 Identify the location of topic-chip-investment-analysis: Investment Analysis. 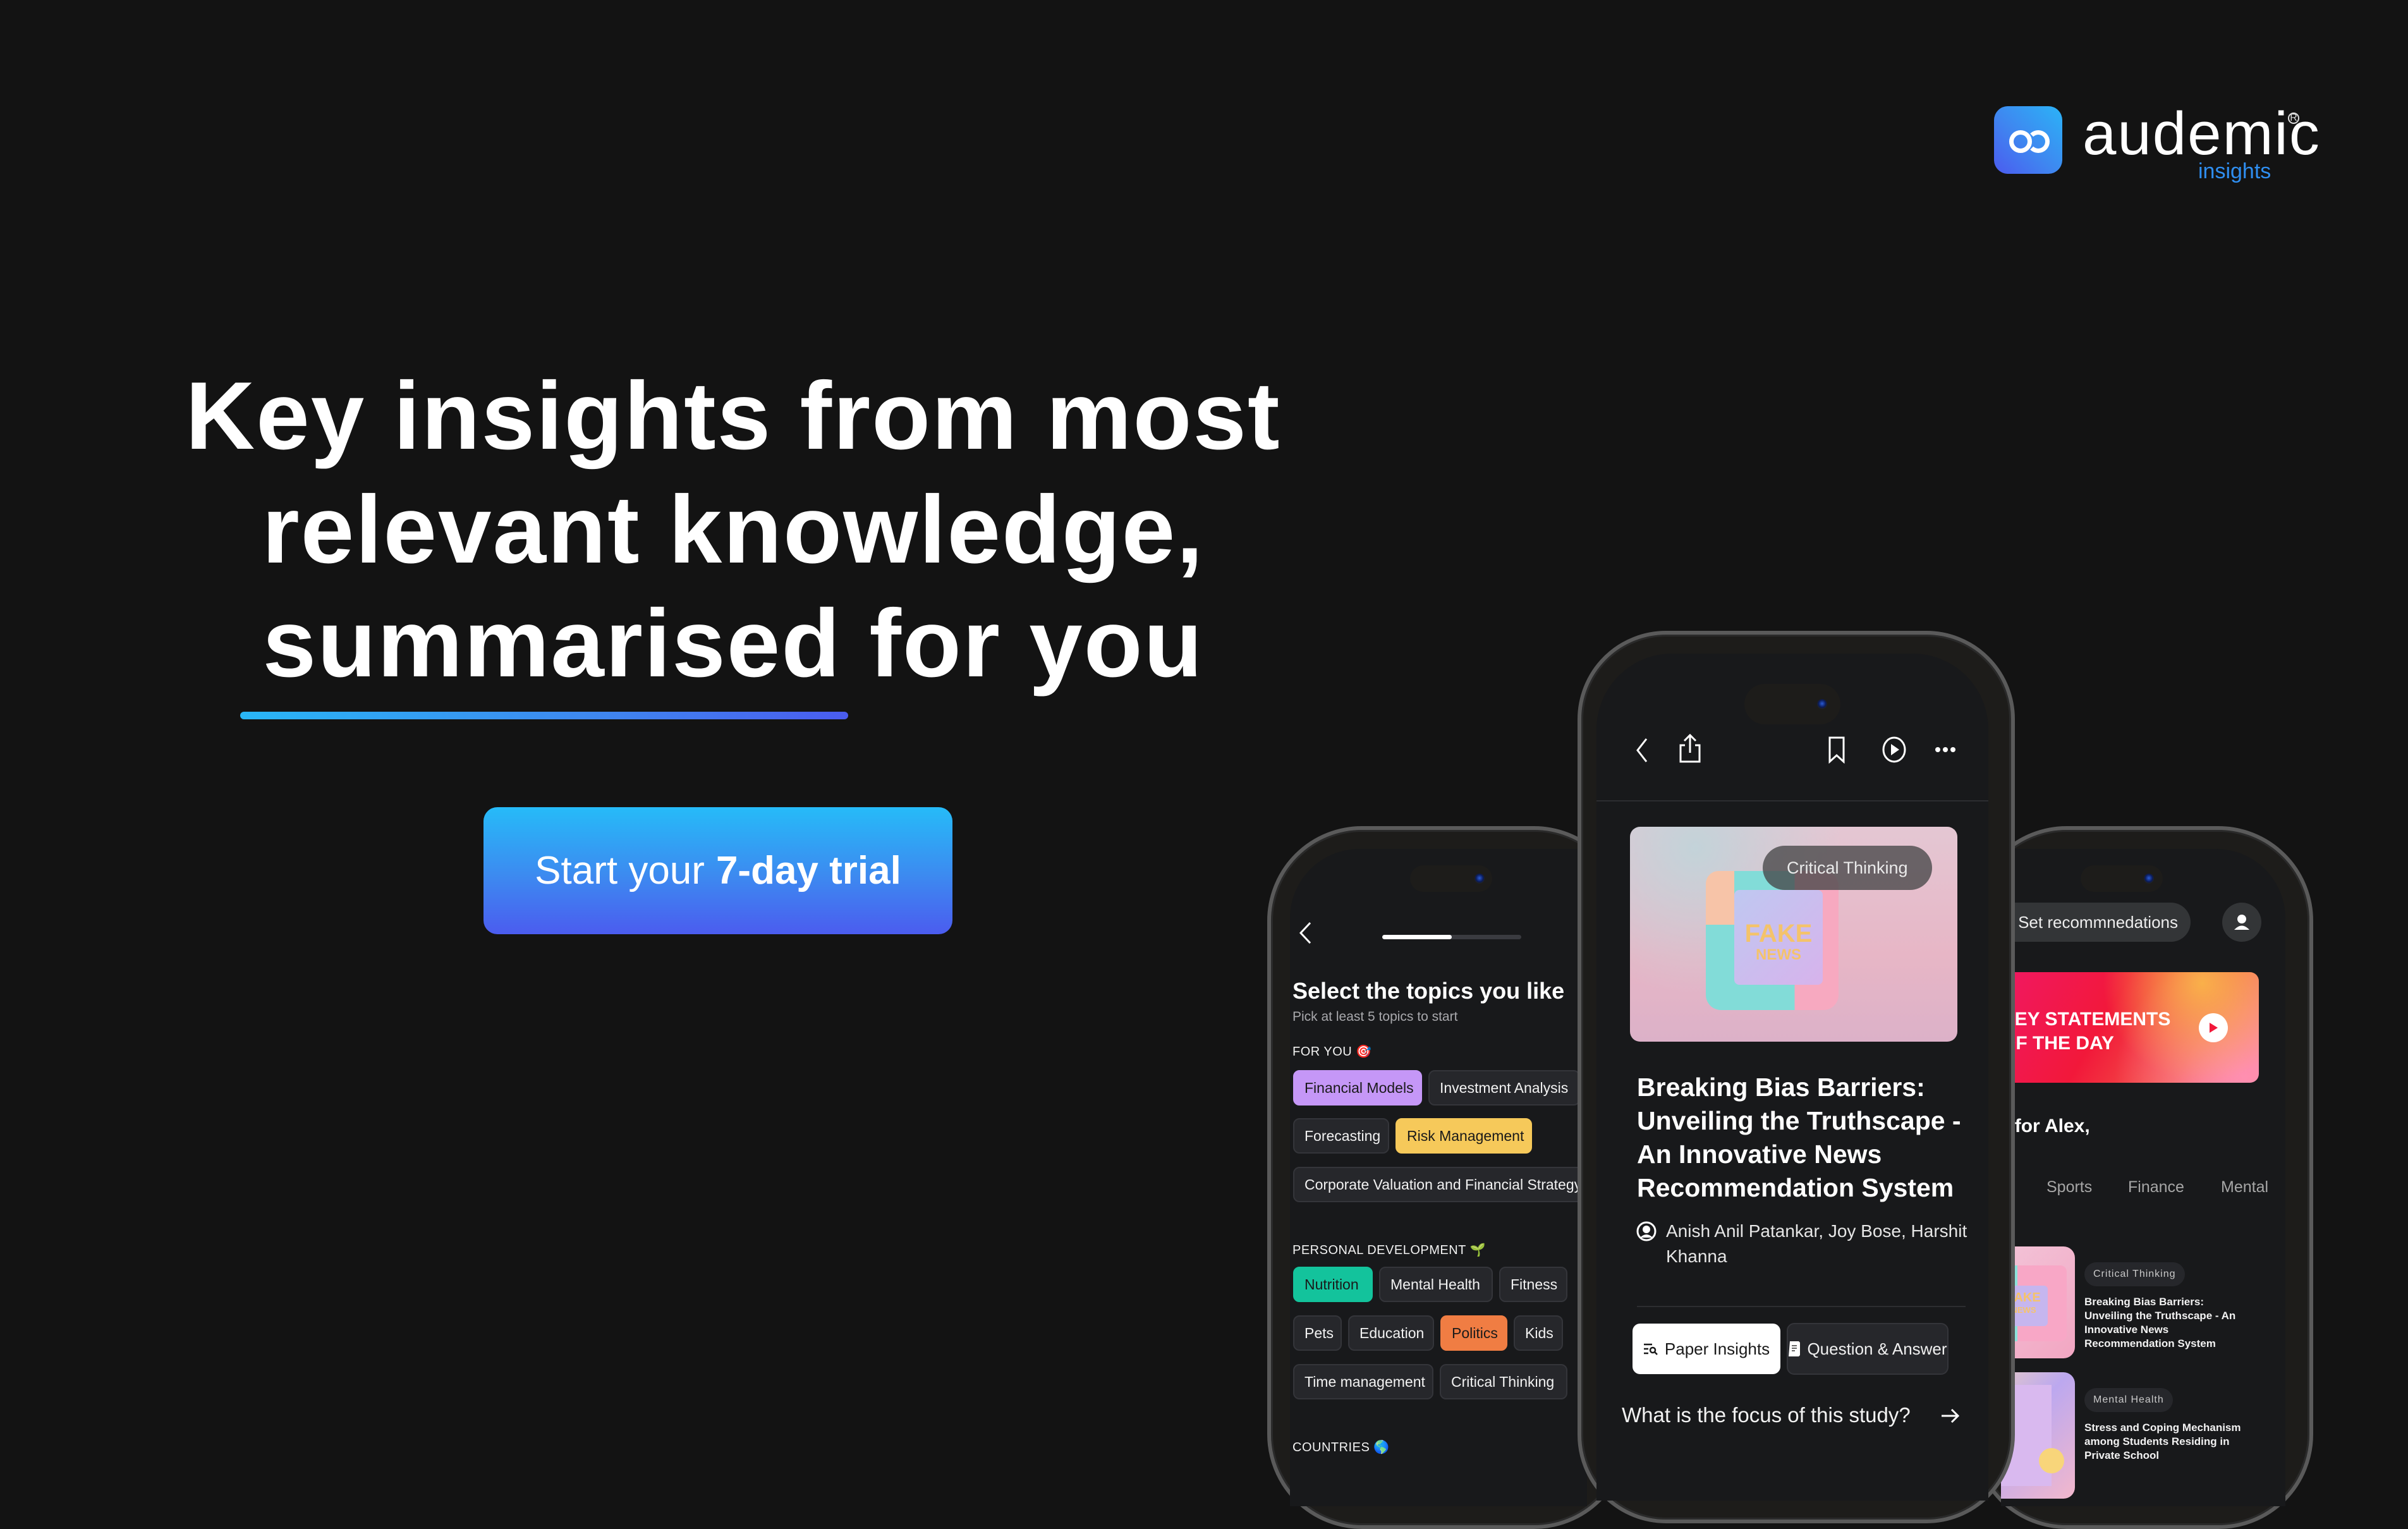
(1504, 1088).